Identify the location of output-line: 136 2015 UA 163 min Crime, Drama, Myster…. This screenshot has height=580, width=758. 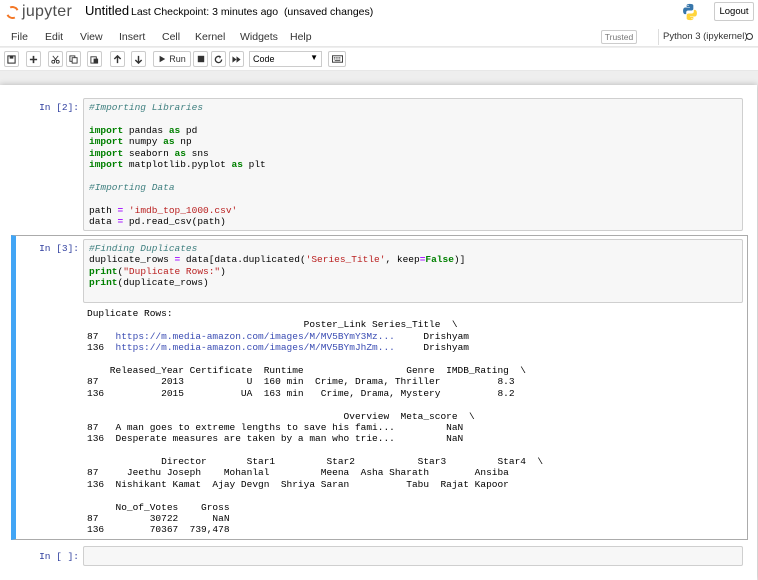
(301, 393).